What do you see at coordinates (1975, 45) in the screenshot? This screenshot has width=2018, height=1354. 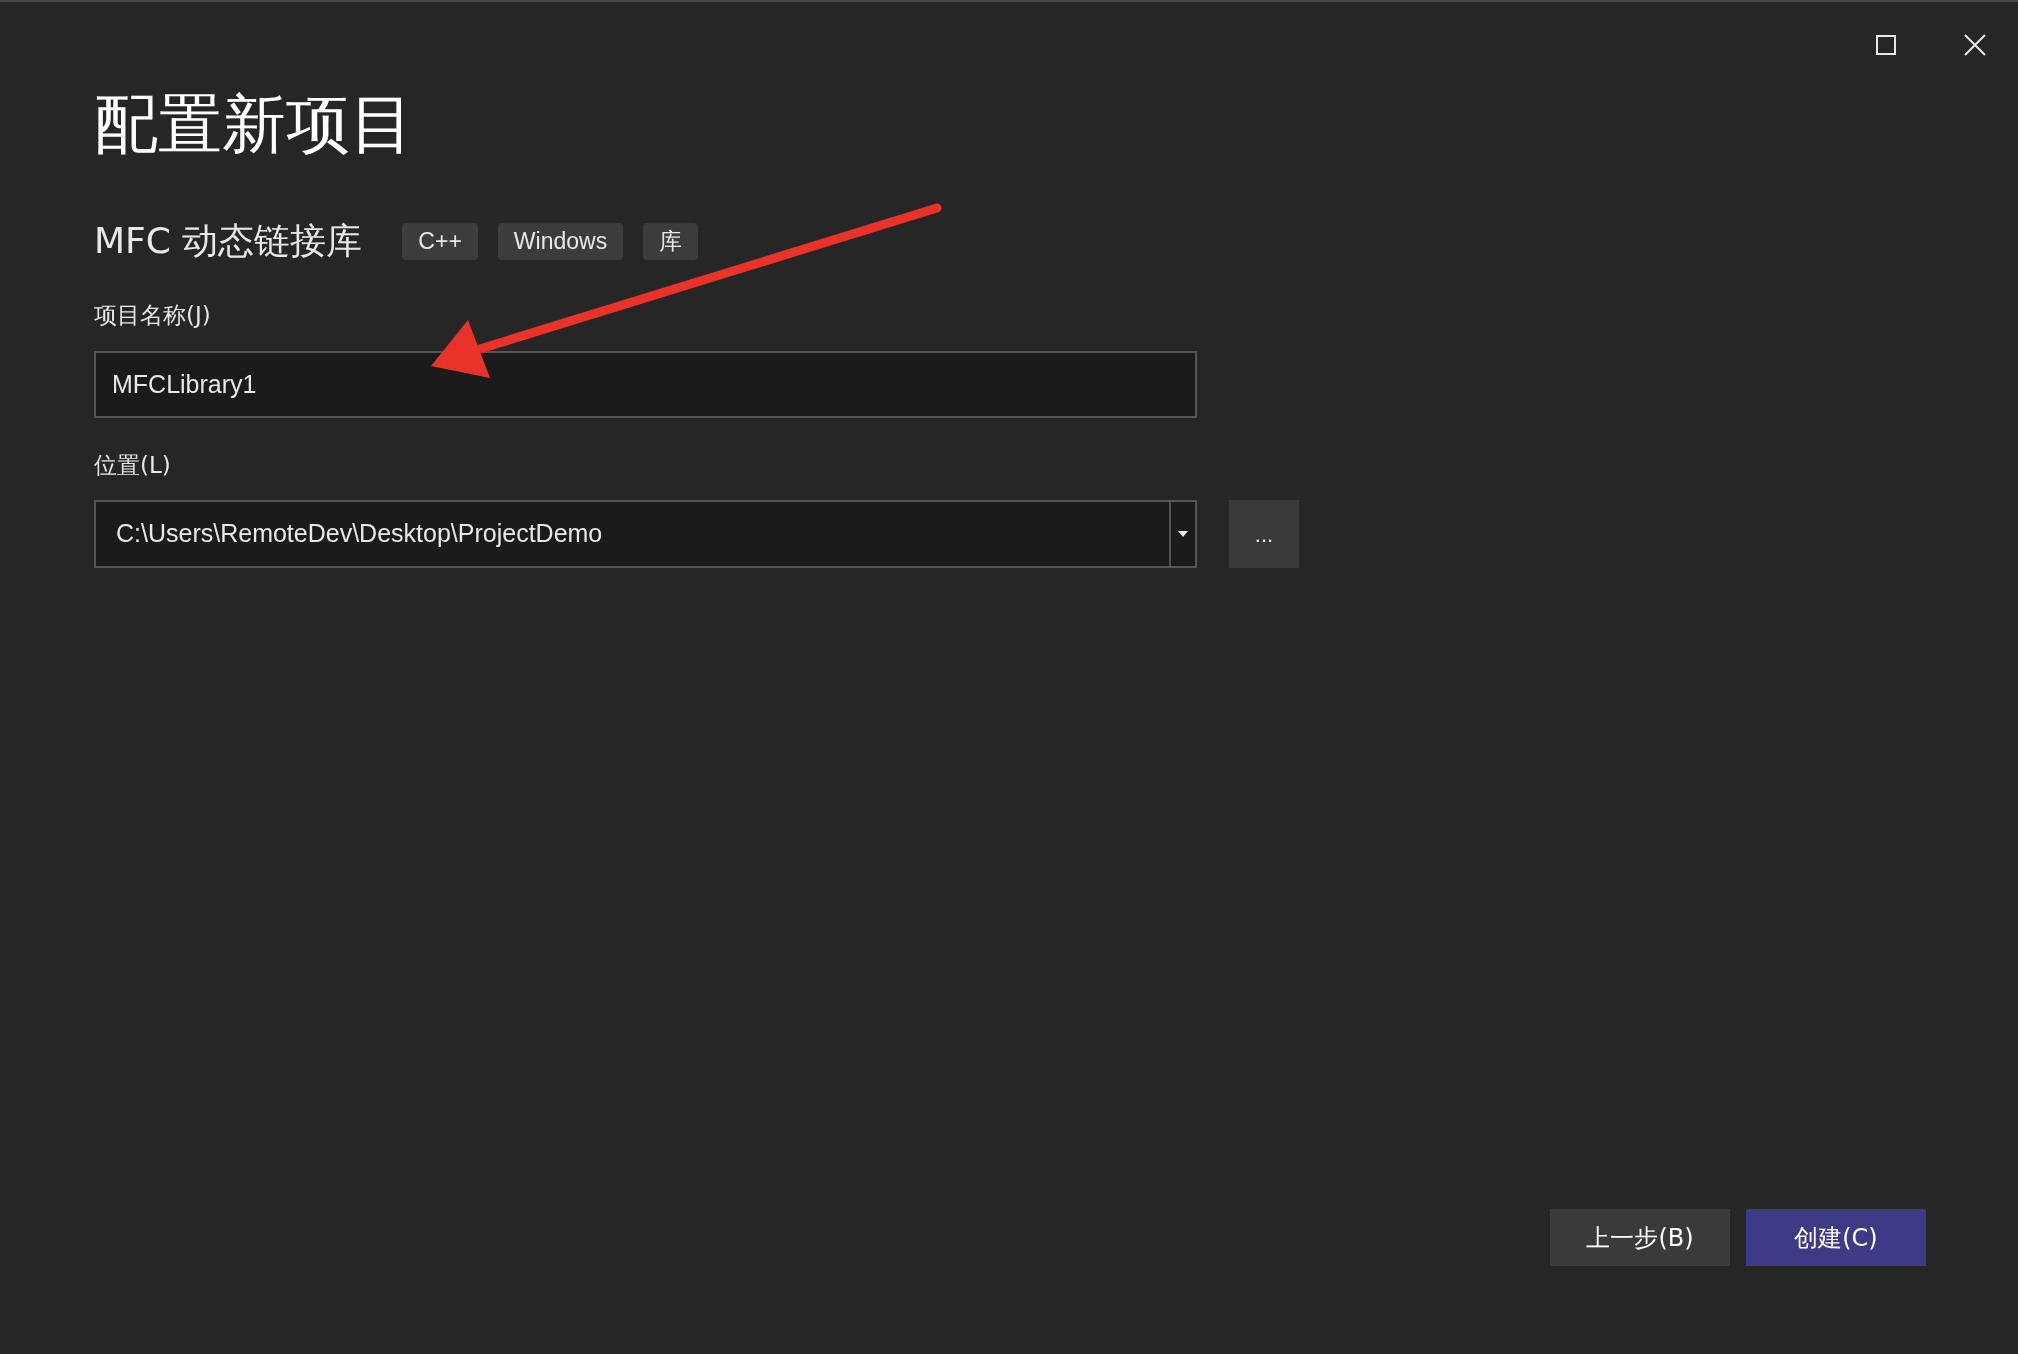 I see `close-icon` at bounding box center [1975, 45].